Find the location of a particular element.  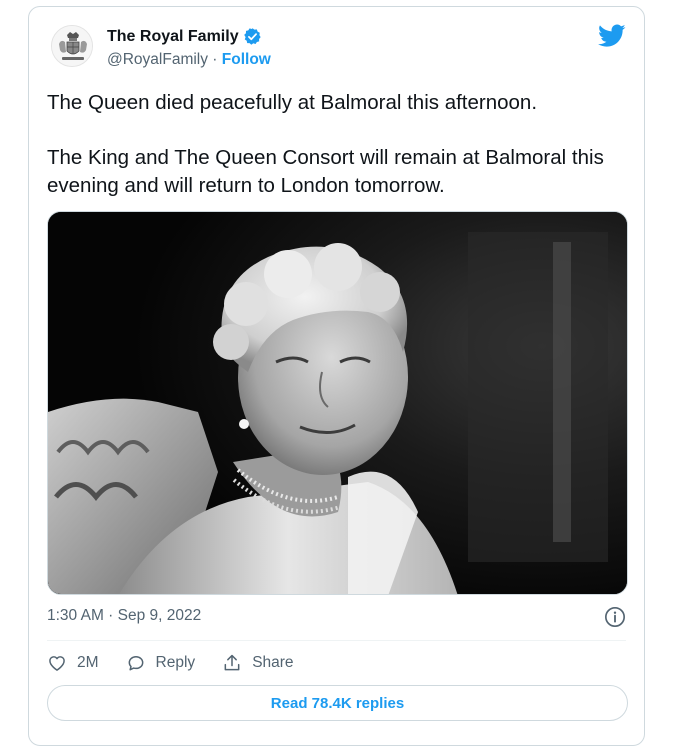

follow-button: Follow is located at coordinates (246, 59).